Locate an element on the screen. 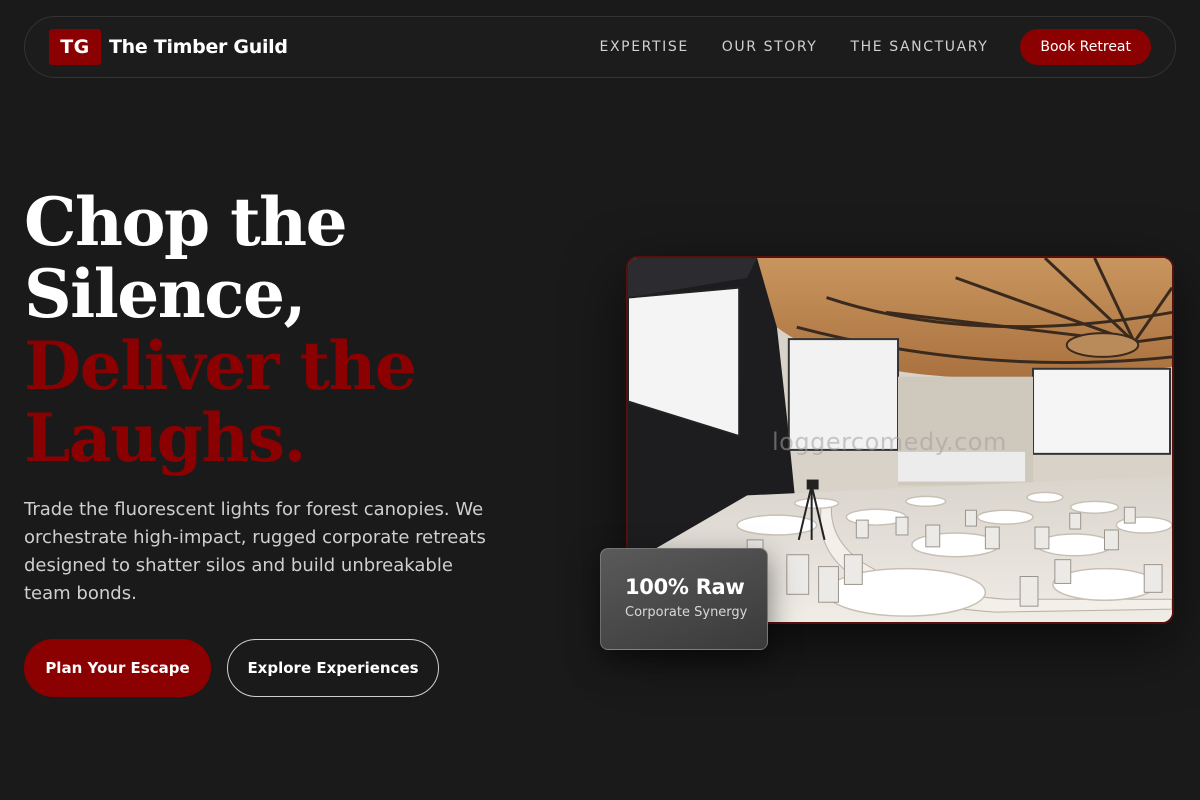 Image resolution: width=1200 pixels, height=800 pixels. headline-line-4: Laughs. is located at coordinates (165, 438).